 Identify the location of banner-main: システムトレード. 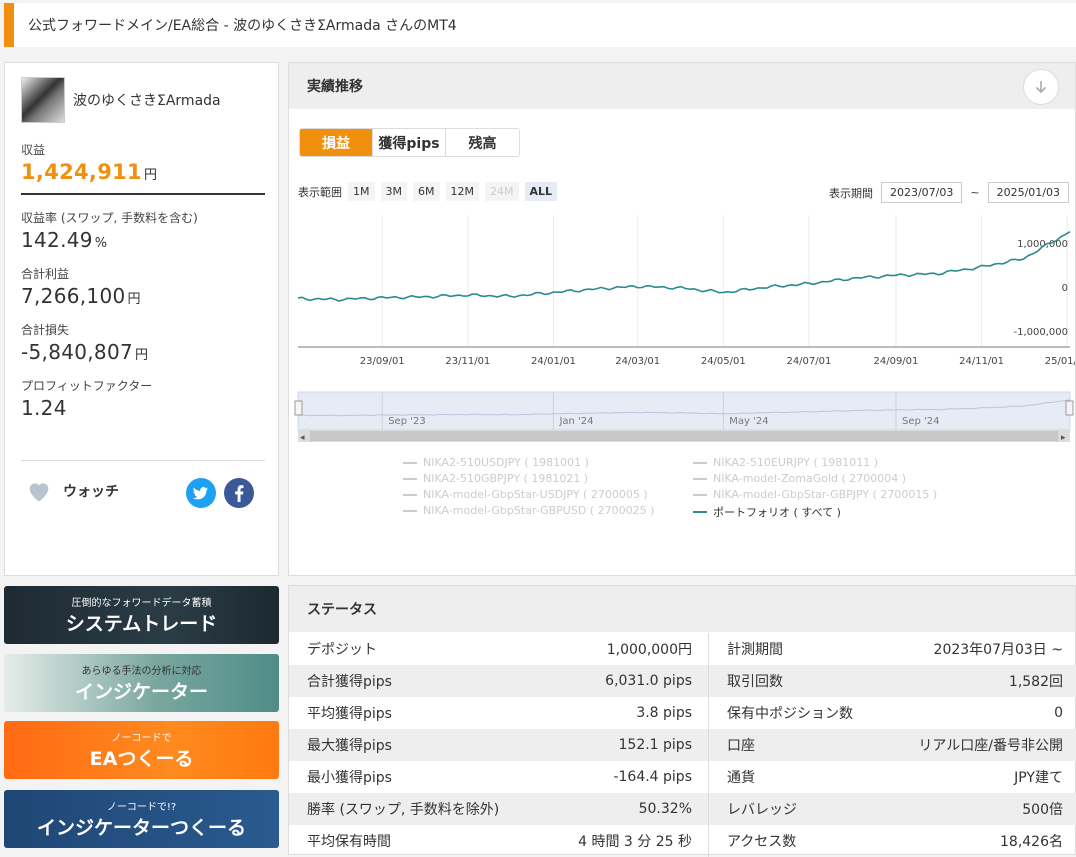
(141, 624).